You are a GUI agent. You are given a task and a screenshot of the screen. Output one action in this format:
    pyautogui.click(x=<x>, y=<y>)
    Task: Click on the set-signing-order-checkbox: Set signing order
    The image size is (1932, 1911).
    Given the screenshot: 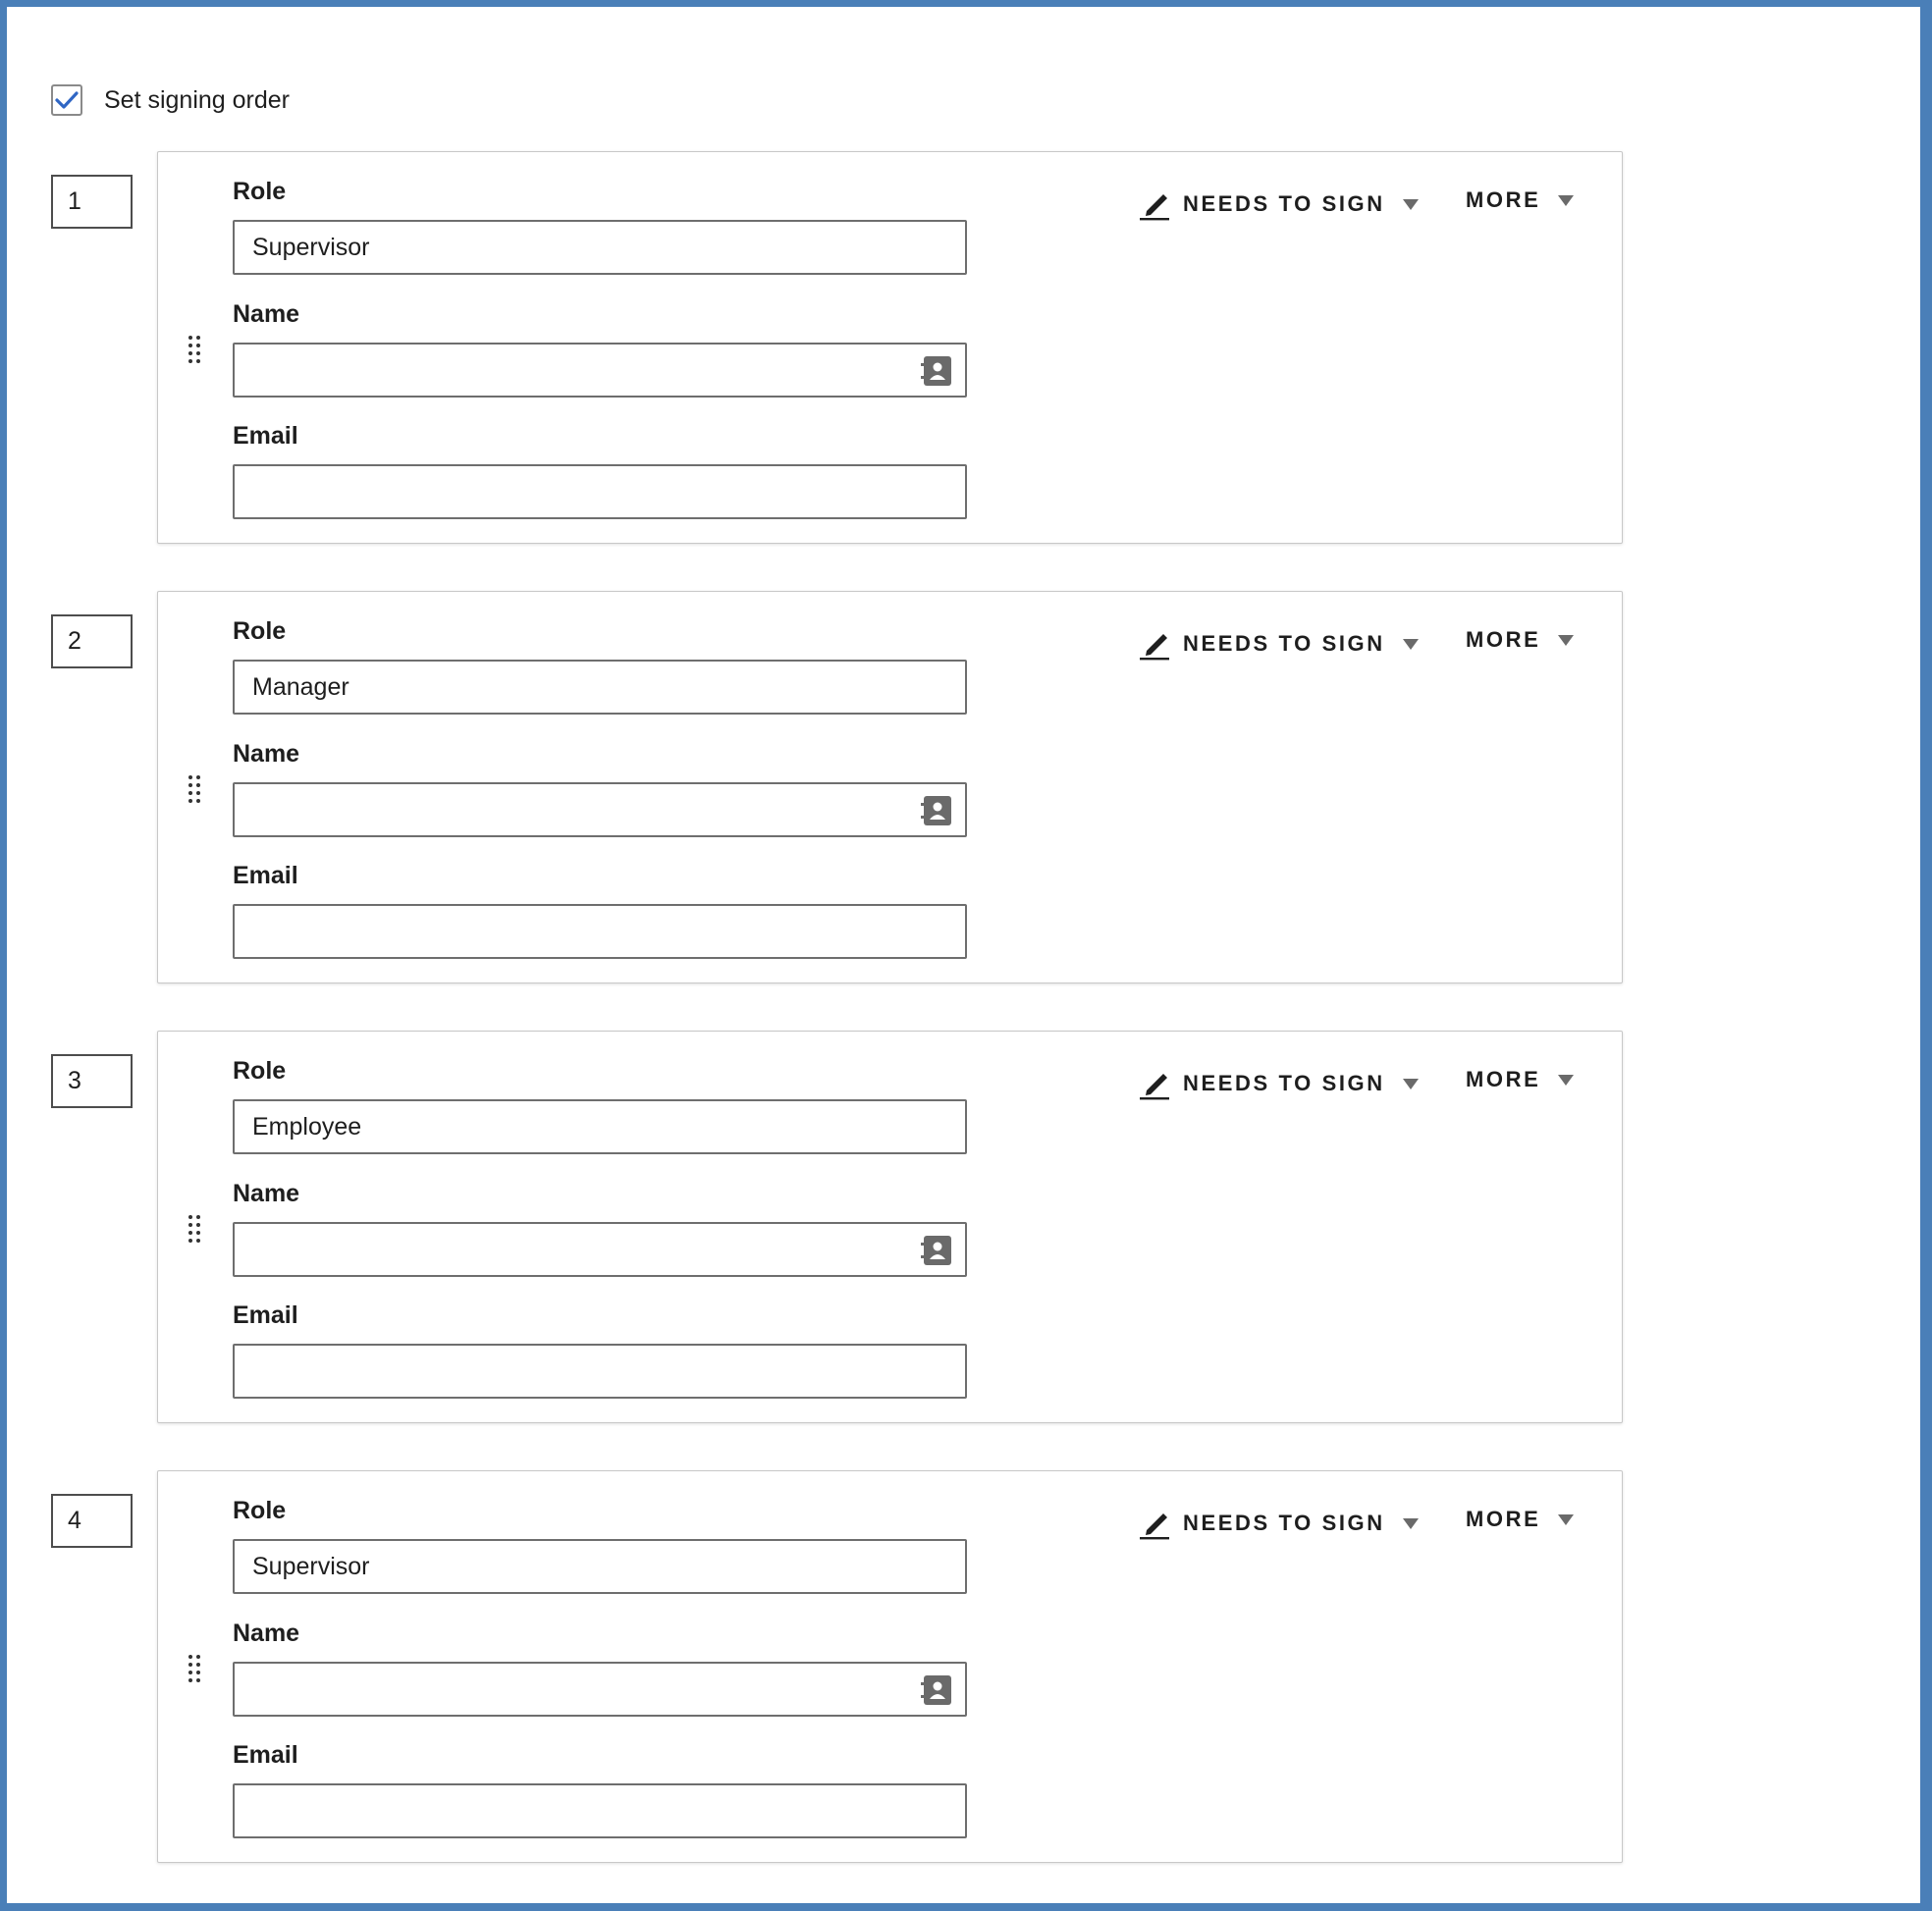 What is the action you would take?
    pyautogui.click(x=170, y=100)
    